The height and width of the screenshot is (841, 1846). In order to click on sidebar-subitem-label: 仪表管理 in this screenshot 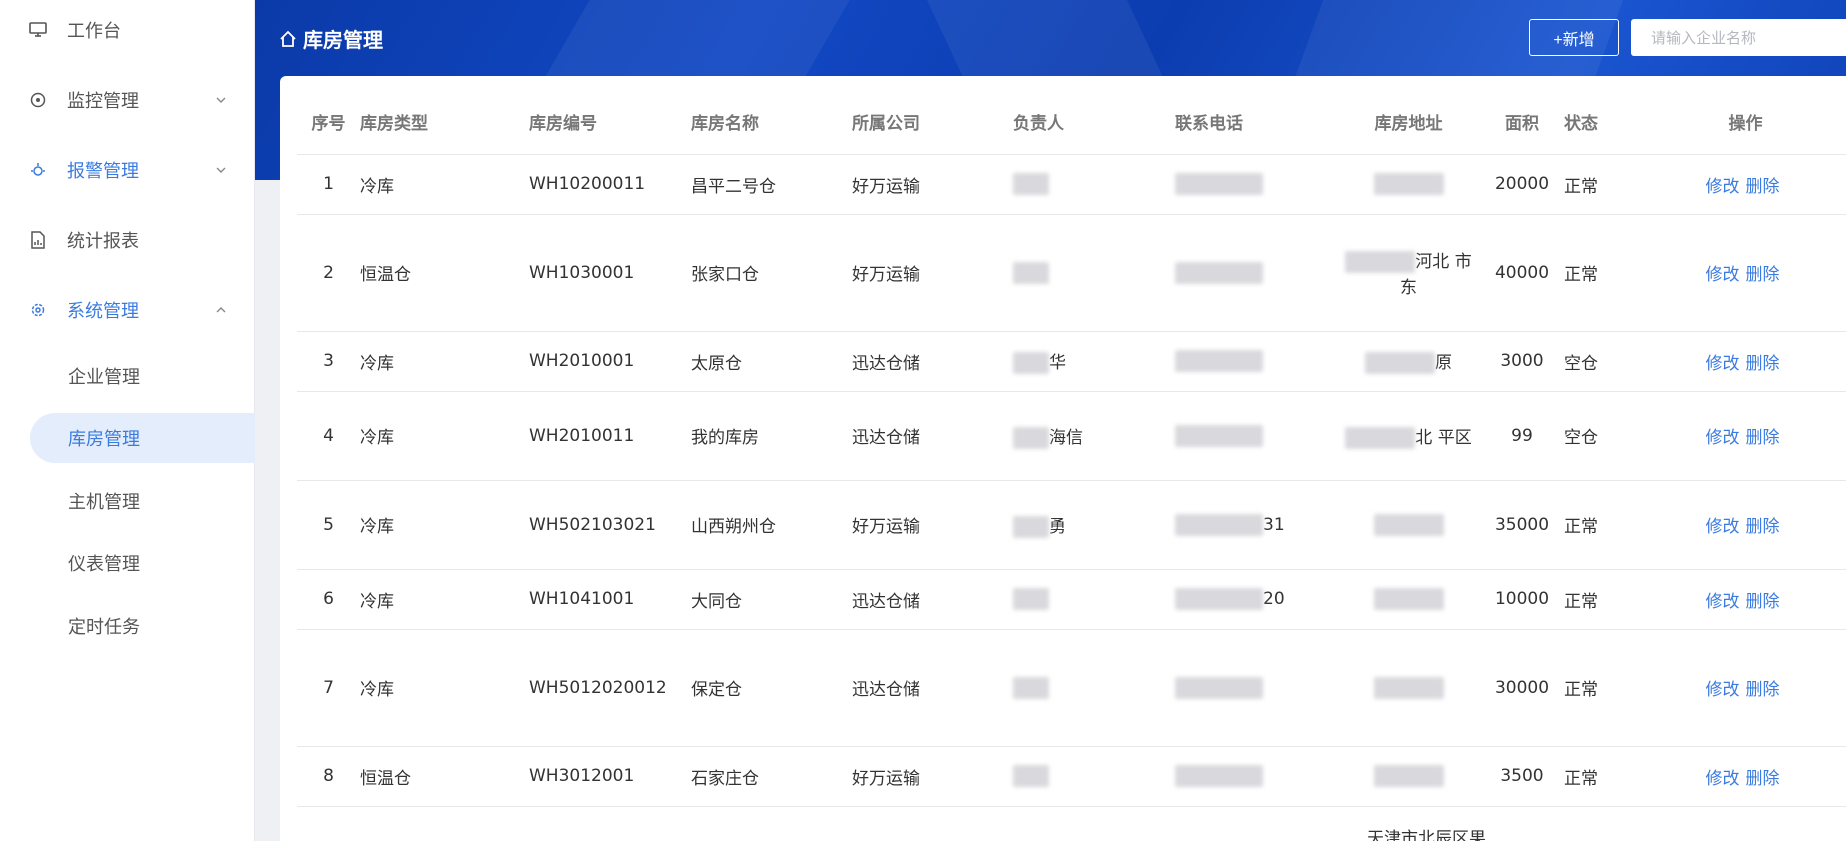, I will do `click(104, 564)`.